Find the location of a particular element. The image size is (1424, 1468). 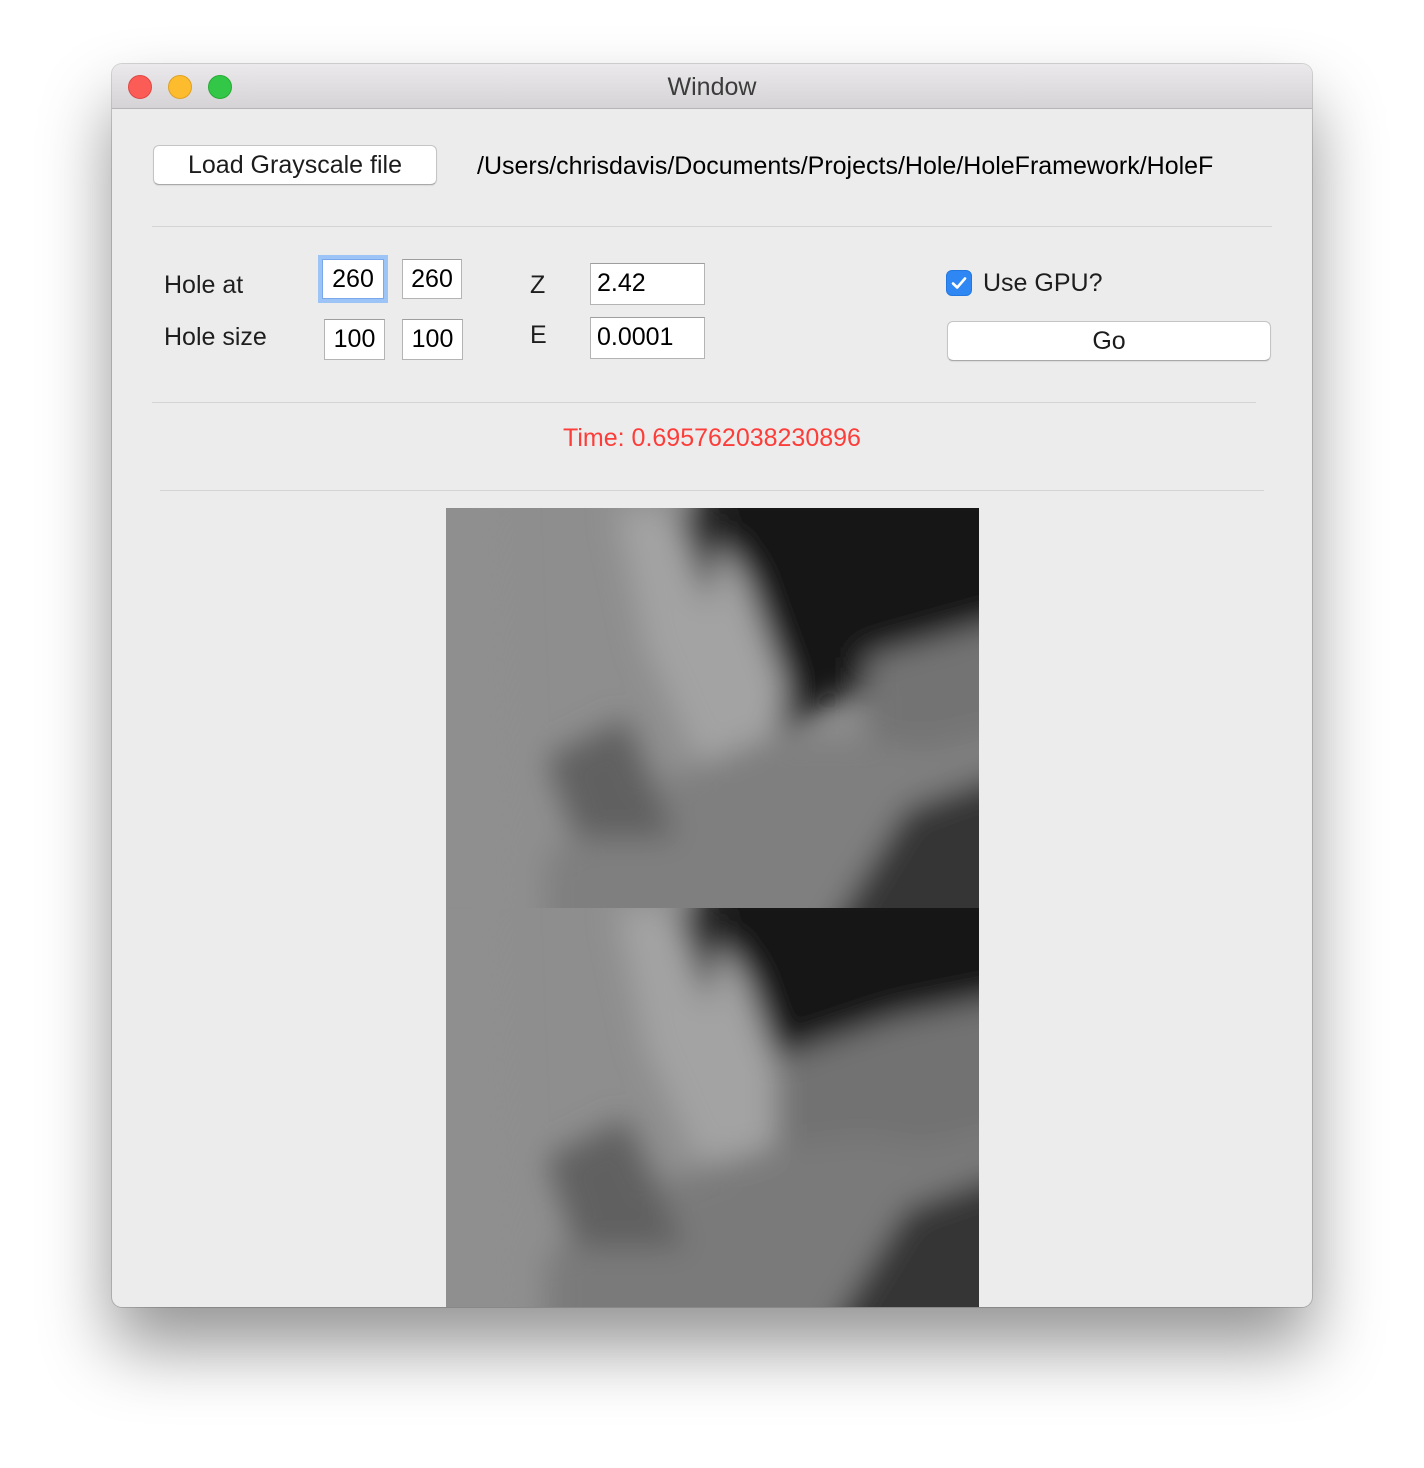

hole-size-width-field: 100 is located at coordinates (354, 339).